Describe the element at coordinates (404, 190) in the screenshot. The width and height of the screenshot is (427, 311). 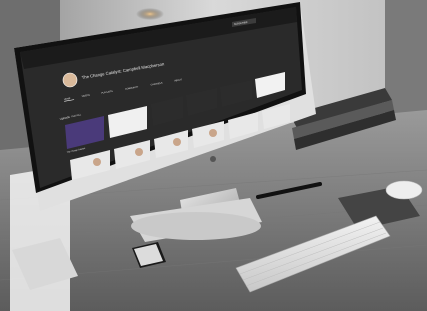
I see `mouse` at that location.